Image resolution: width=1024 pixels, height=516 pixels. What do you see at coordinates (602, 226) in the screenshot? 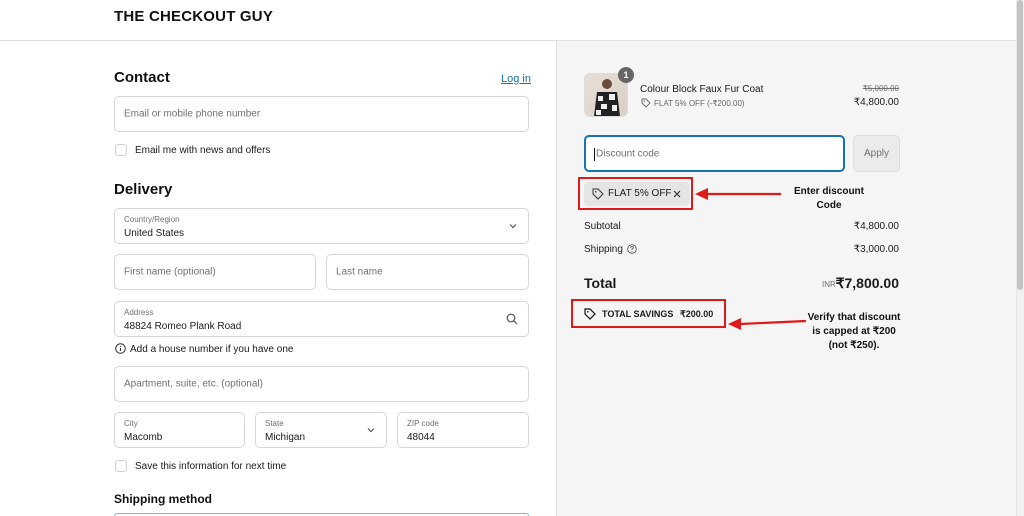
I see `subtotal-label: Subtotal` at bounding box center [602, 226].